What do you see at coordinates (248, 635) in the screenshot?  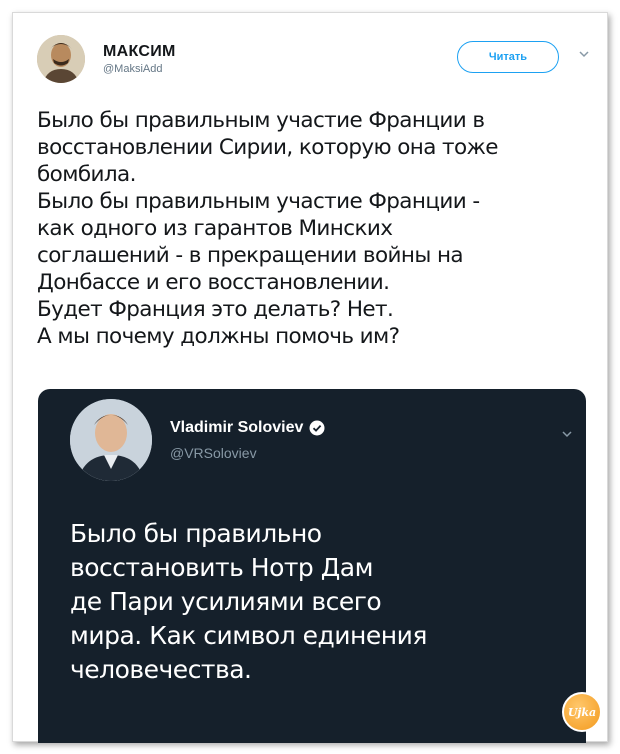 I see `quoted-line: мира. Как символ единения` at bounding box center [248, 635].